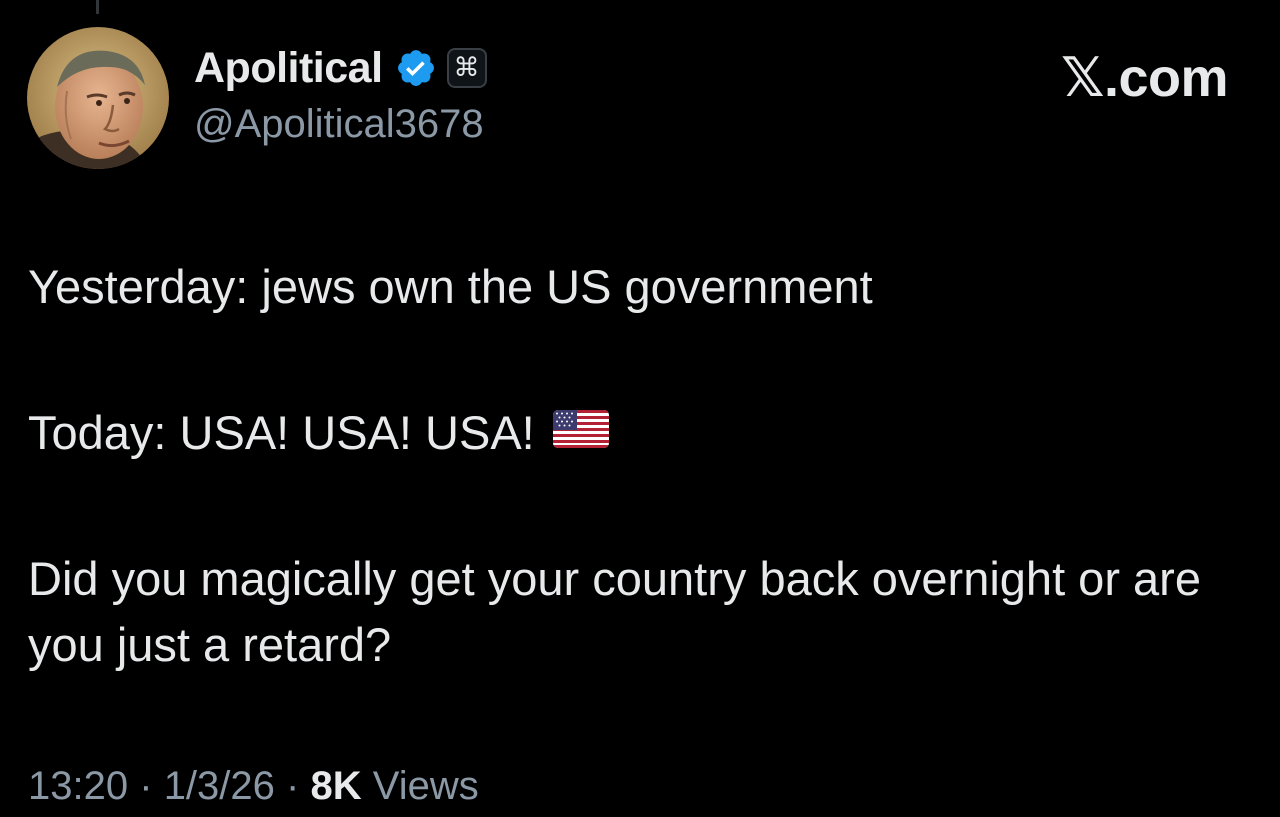 This screenshot has width=1280, height=817. Describe the element at coordinates (580, 432) in the screenshot. I see `us-flag-icon` at that location.